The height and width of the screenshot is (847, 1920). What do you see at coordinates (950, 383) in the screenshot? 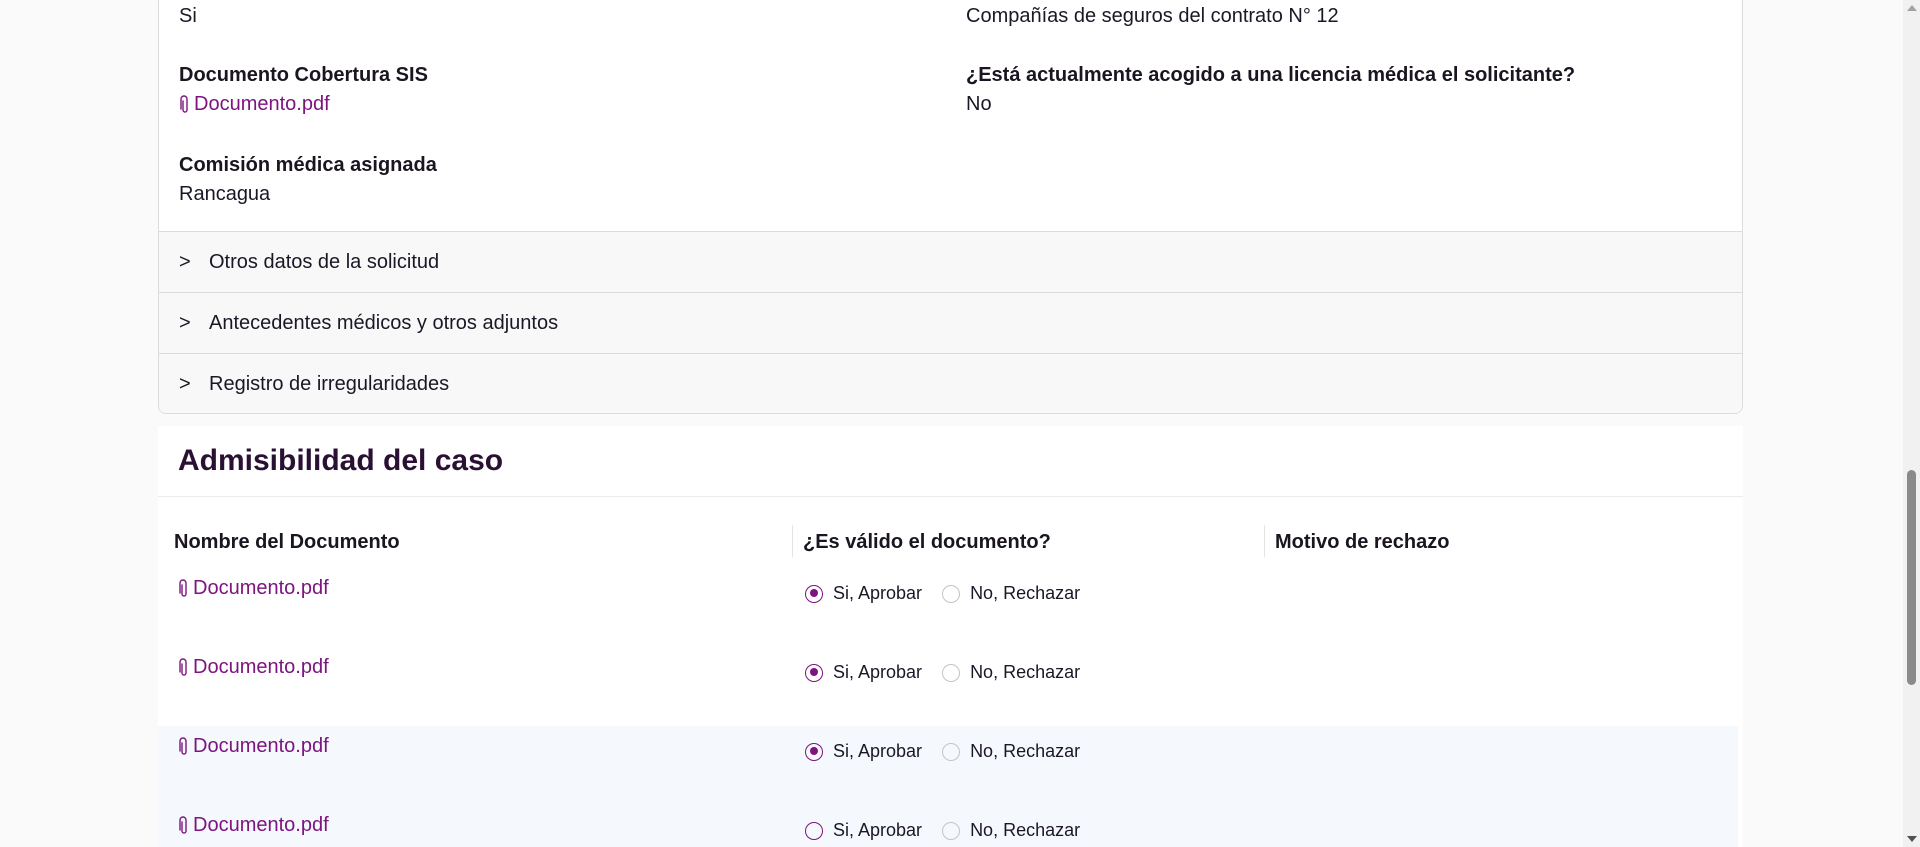
I see `accordion-registro-irregularidades: > Registro de irregularidades` at bounding box center [950, 383].